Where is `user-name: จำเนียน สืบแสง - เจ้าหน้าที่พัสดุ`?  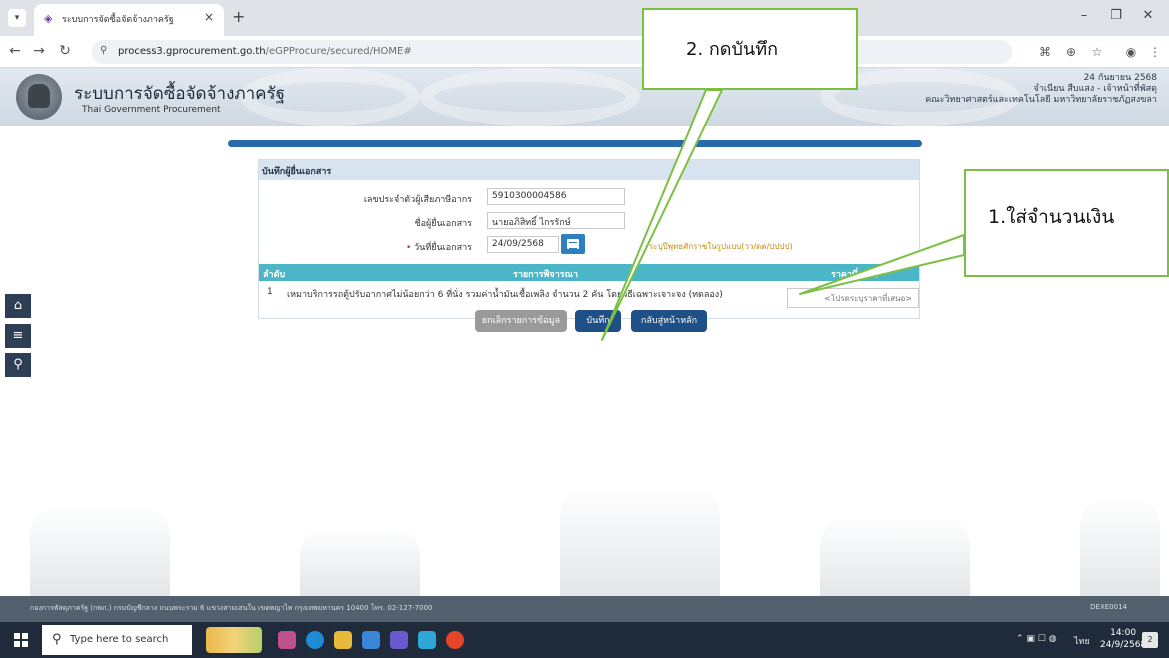
user-name: จำเนียน สืบแสง - เจ้าหน้าที่พัสดุ is located at coordinates (1095, 89).